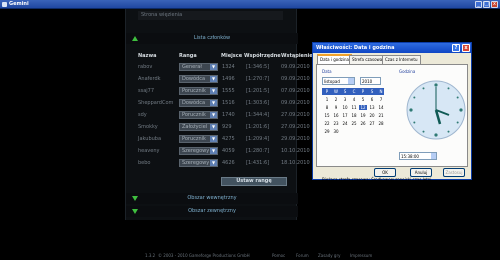  Describe the element at coordinates (257, 79) in the screenshot. I see `member-coords: [1:270:7]` at that location.